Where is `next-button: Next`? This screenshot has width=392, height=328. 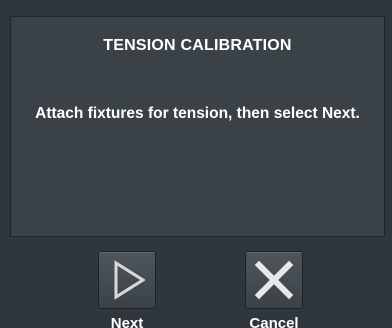 next-button: Next is located at coordinates (127, 289).